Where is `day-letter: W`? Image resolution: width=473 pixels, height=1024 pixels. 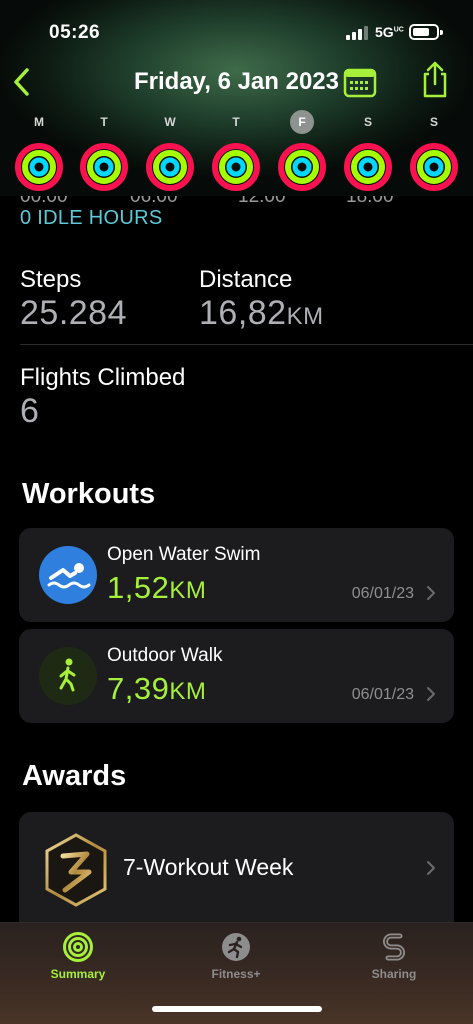 day-letter: W is located at coordinates (170, 122).